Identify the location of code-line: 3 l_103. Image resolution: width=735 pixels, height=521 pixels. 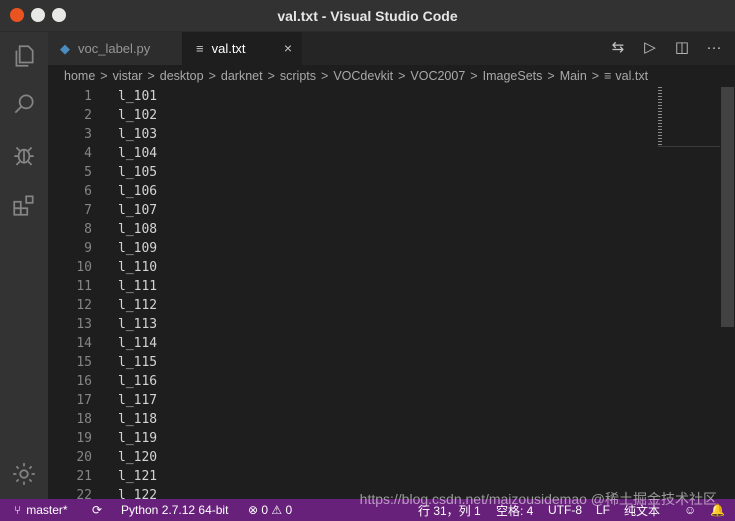
(348, 134).